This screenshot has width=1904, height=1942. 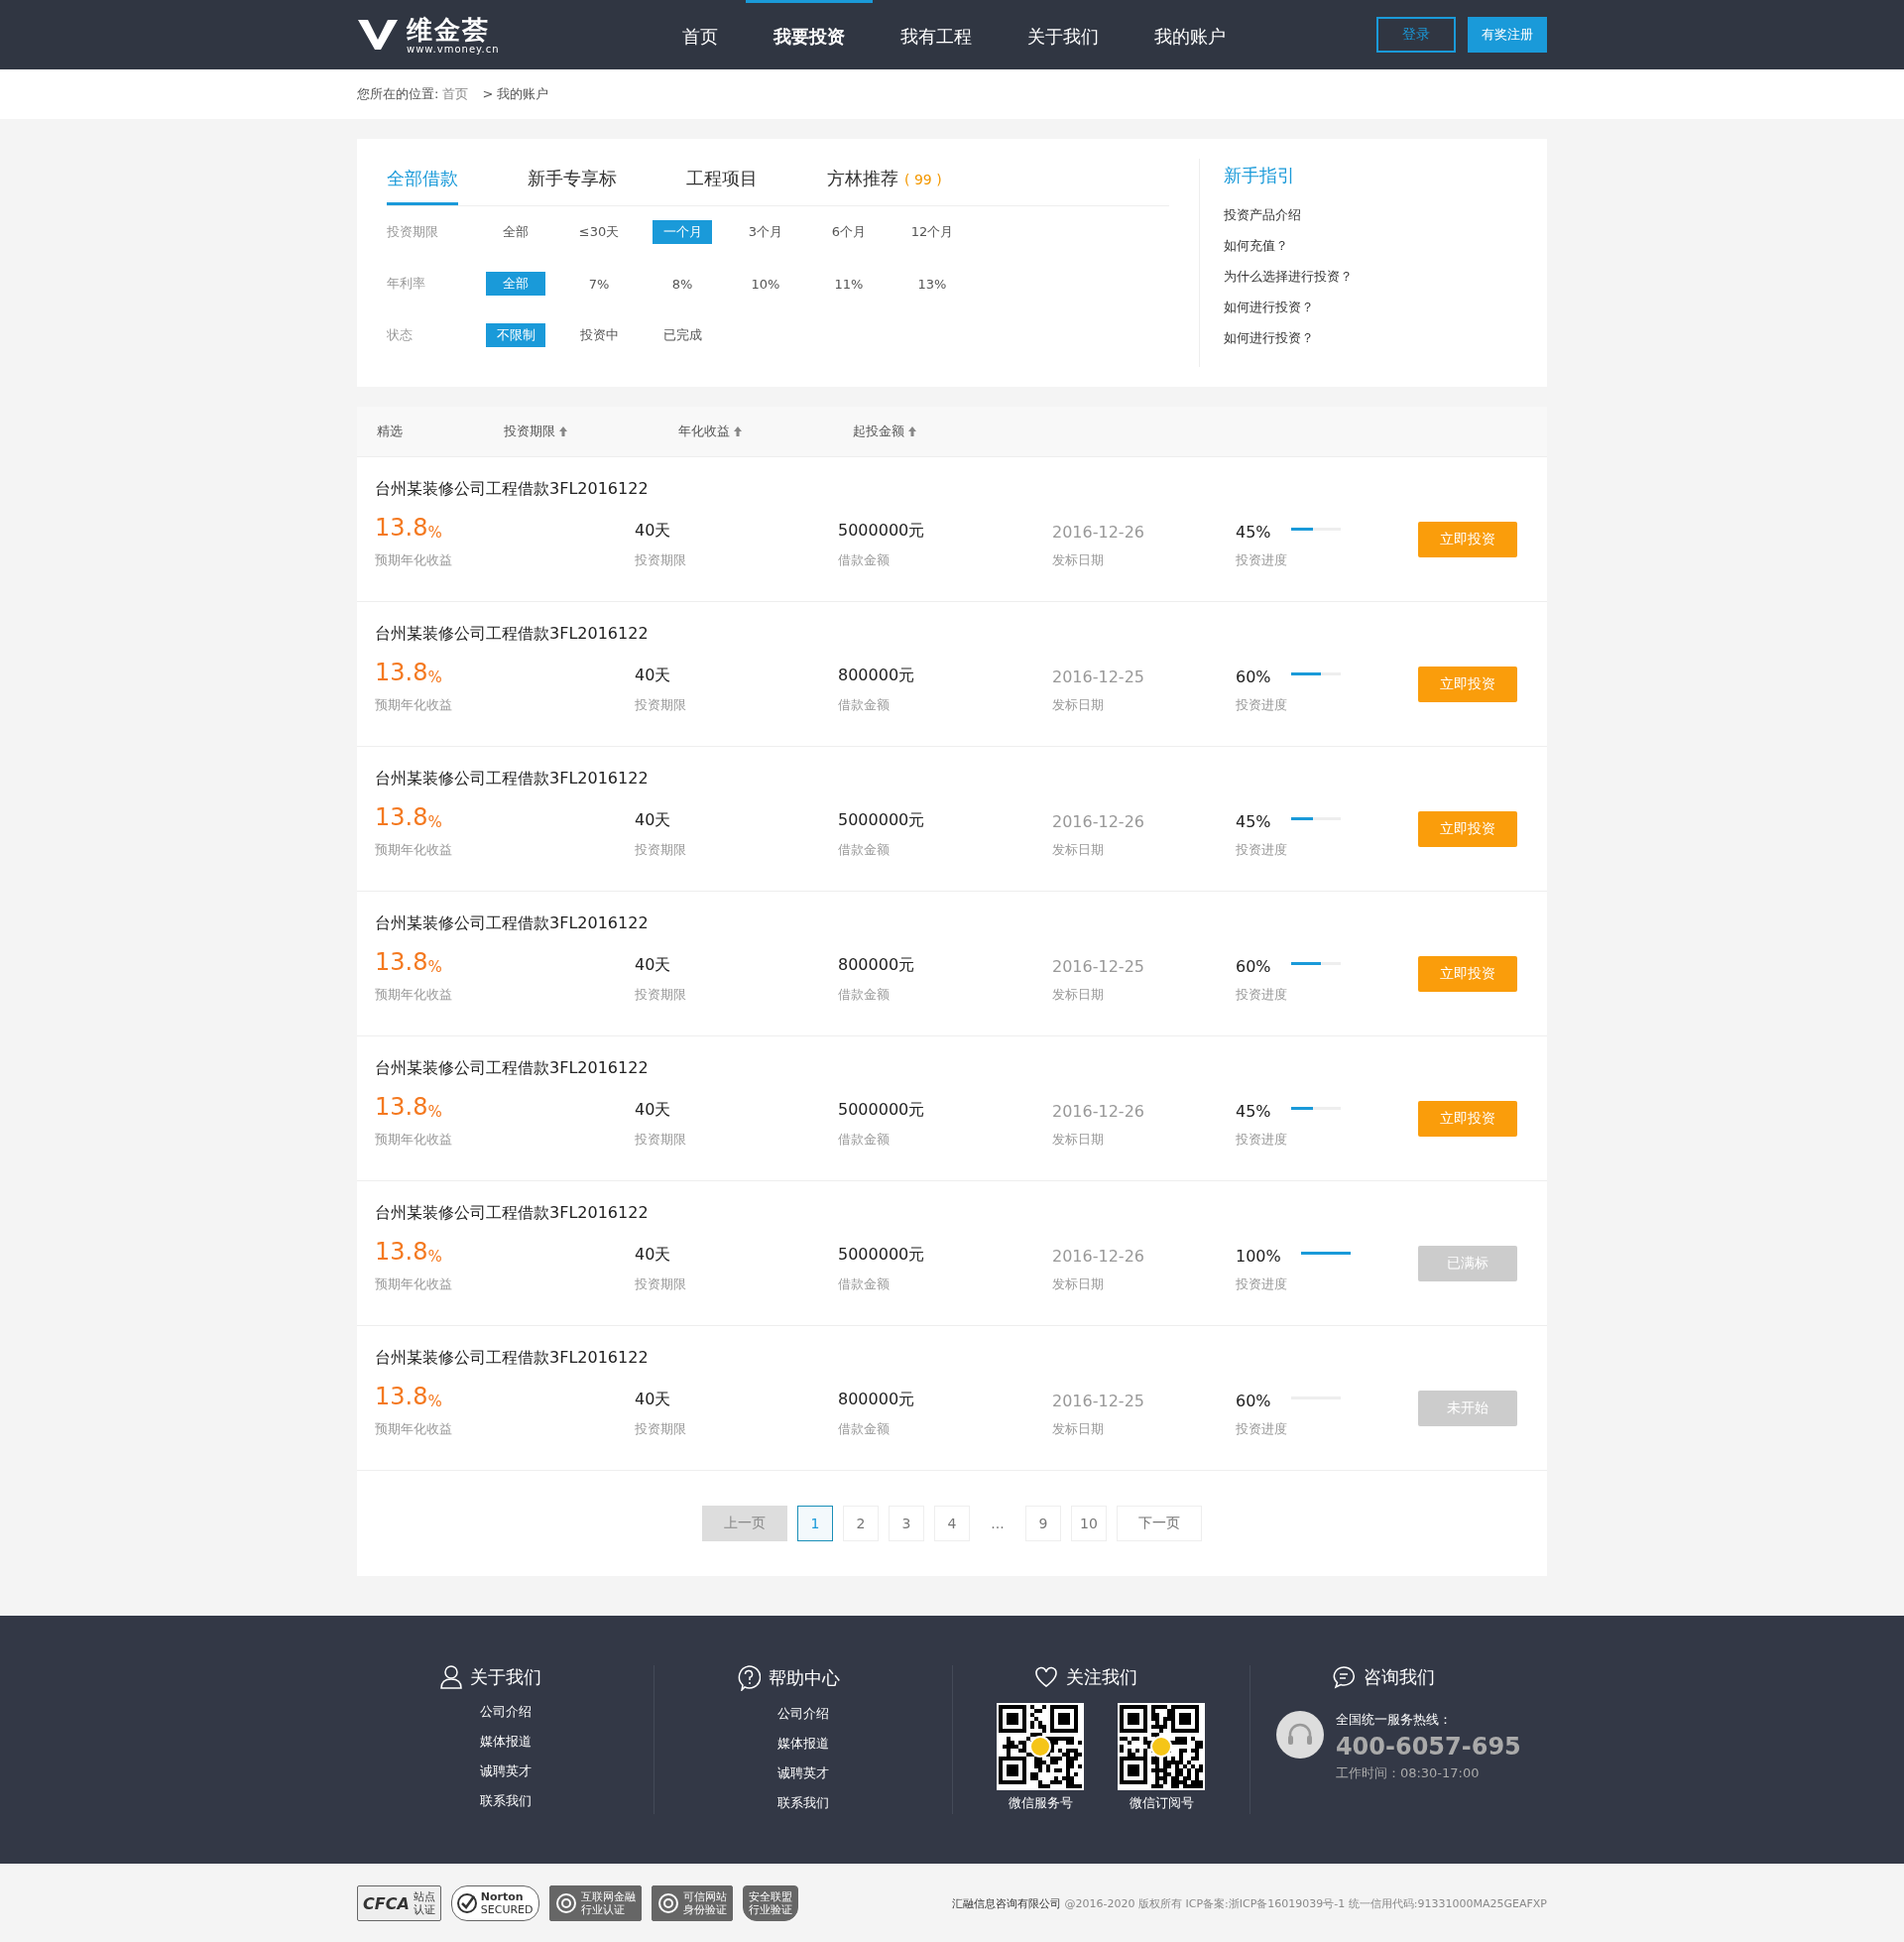 I want to click on sort-label: 精选, so click(x=440, y=431).